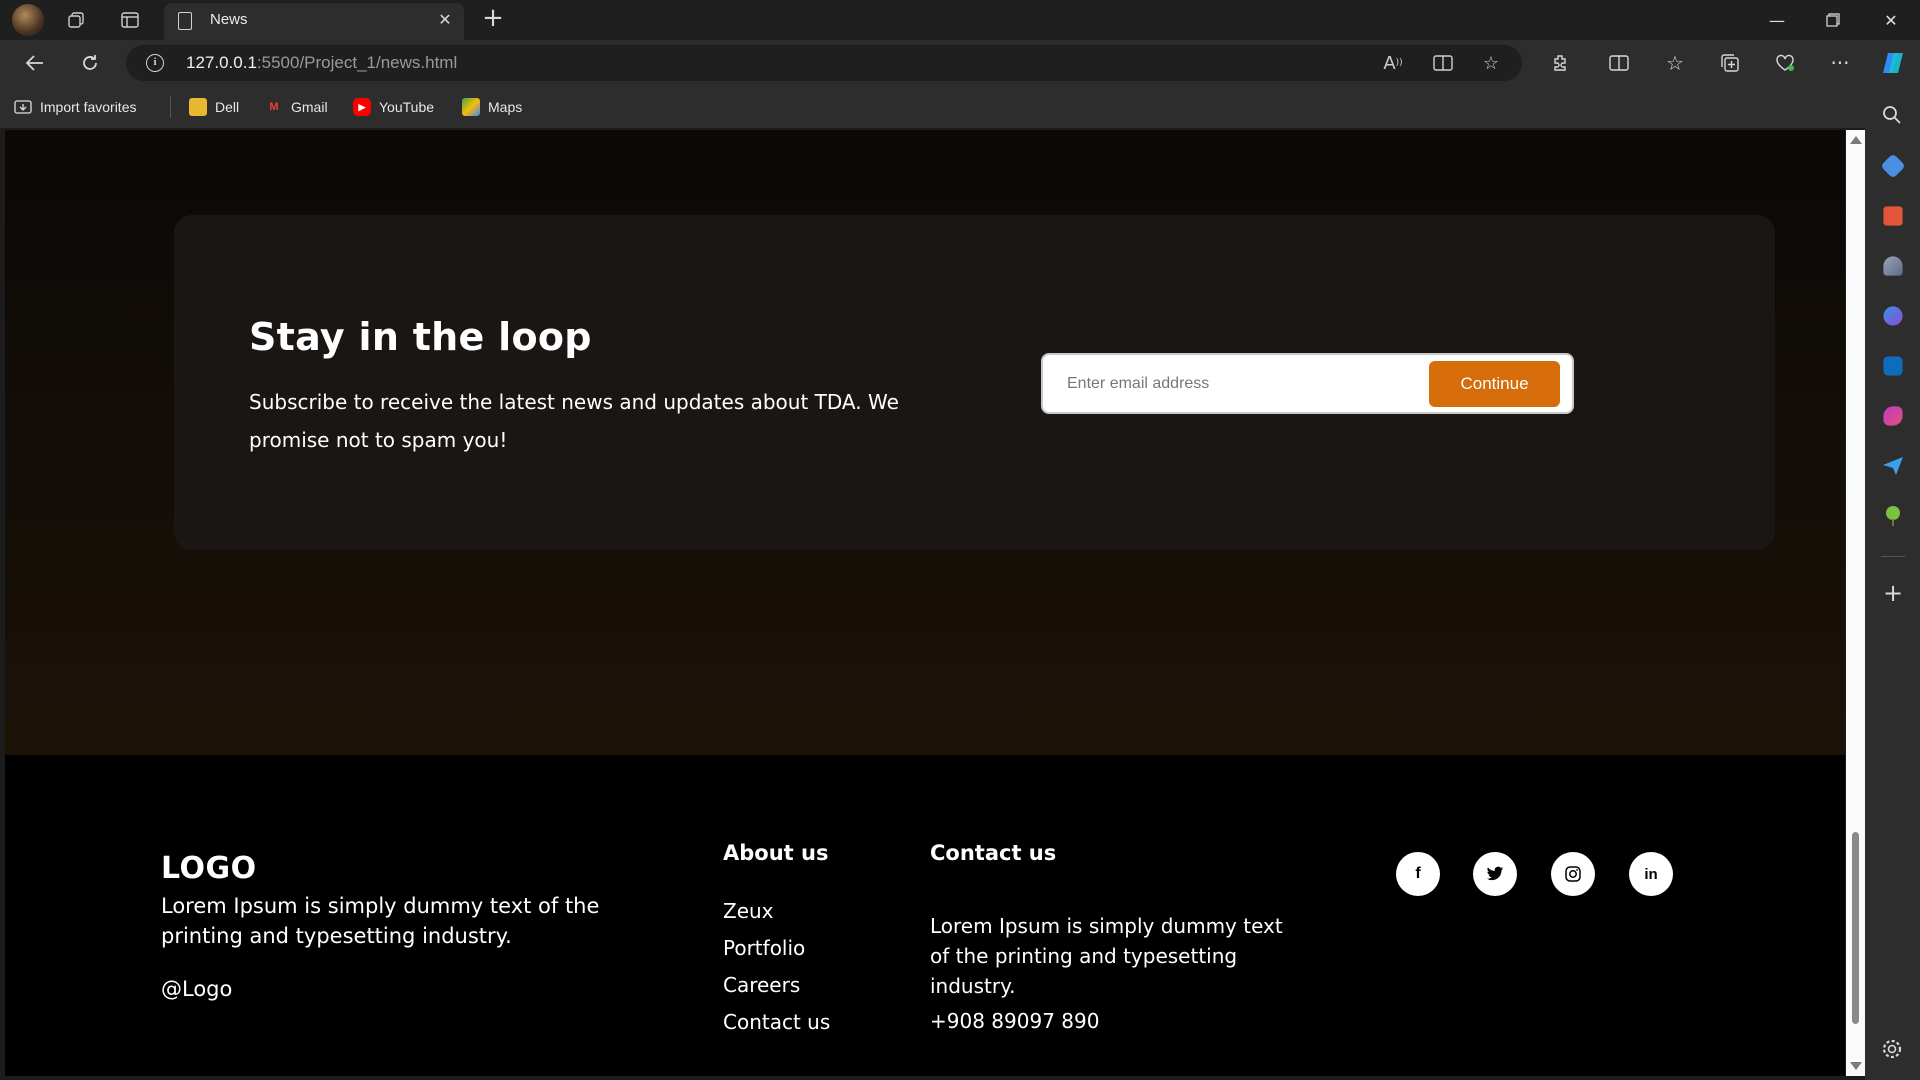  Describe the element at coordinates (185, 21) in the screenshot. I see `page-icon` at that location.